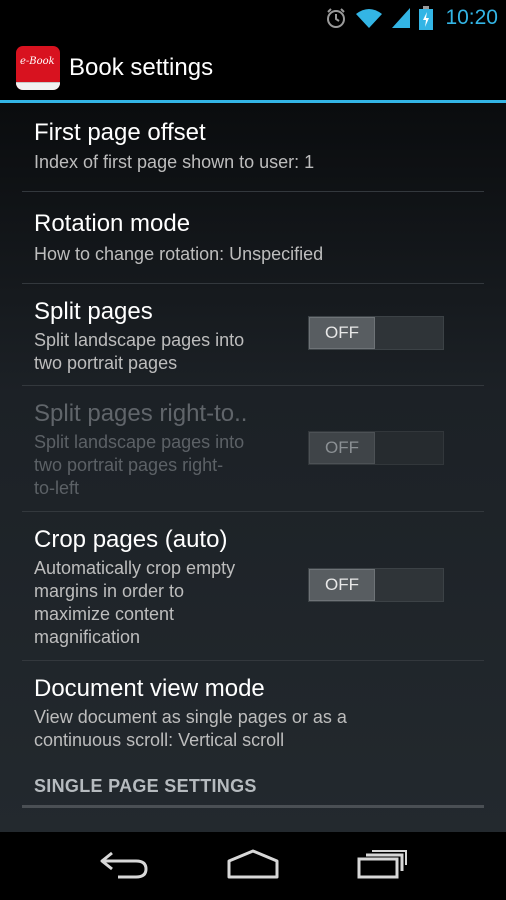 Image resolution: width=506 pixels, height=900 pixels. Describe the element at coordinates (145, 786) in the screenshot. I see `section-header-single-page: SINGLE PAGE SETTINGS` at that location.